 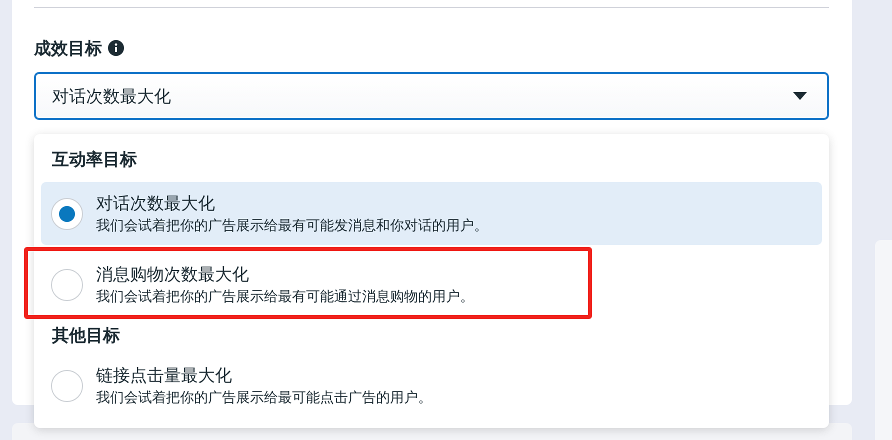 What do you see at coordinates (292, 226) in the screenshot?
I see `option-description: 我们会试着把你的广告展示给最有可能发消息和你对话的用户。` at bounding box center [292, 226].